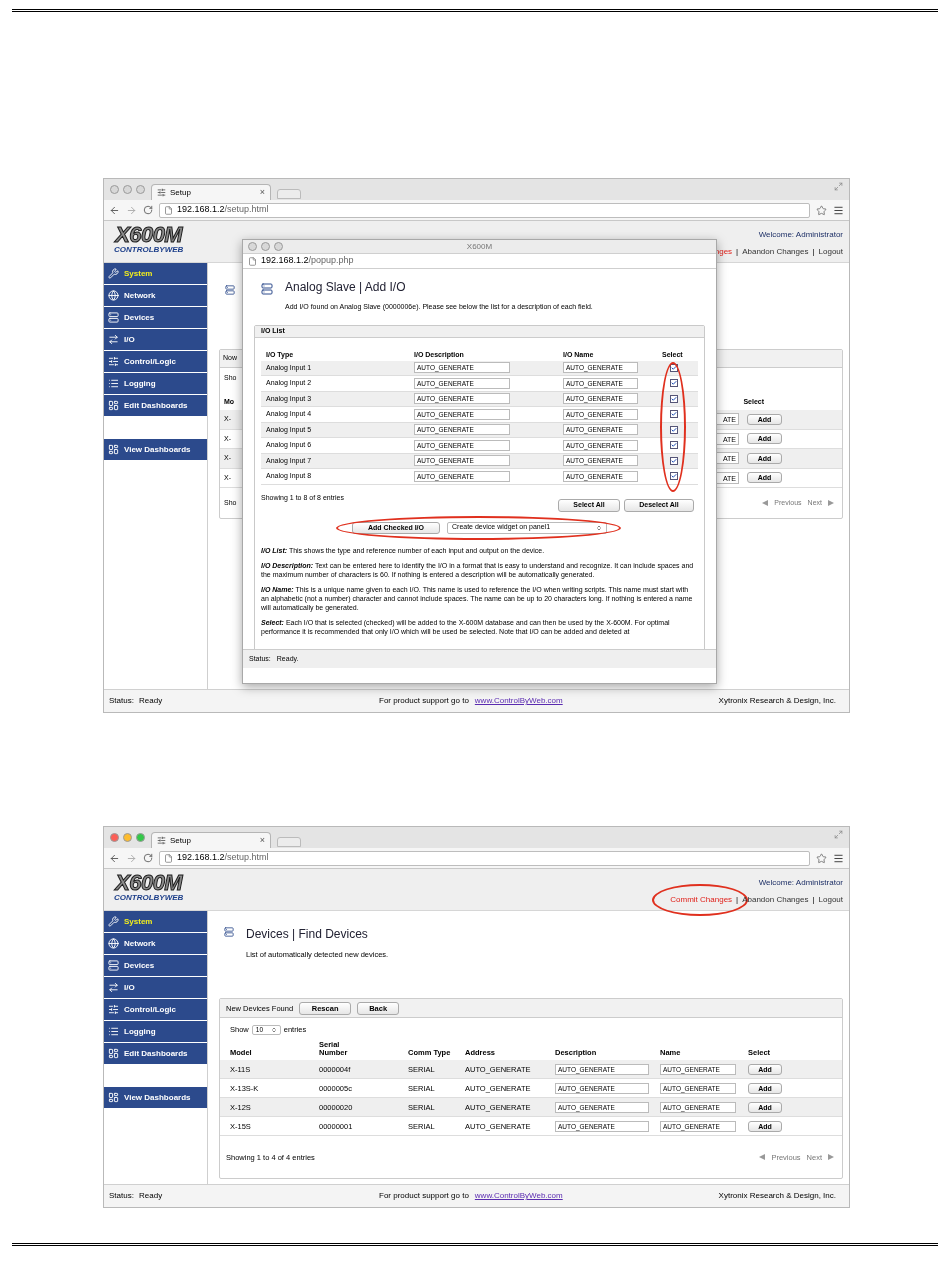 This screenshot has height=1284, width=950. Describe the element at coordinates (777, 1196) in the screenshot. I see `company-text: Xytronix Research & Design, Inc.` at that location.